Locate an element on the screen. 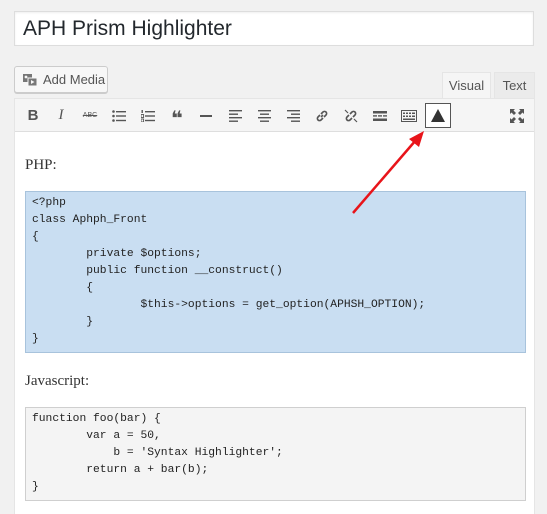  horizontal-line-icon is located at coordinates (206, 115).